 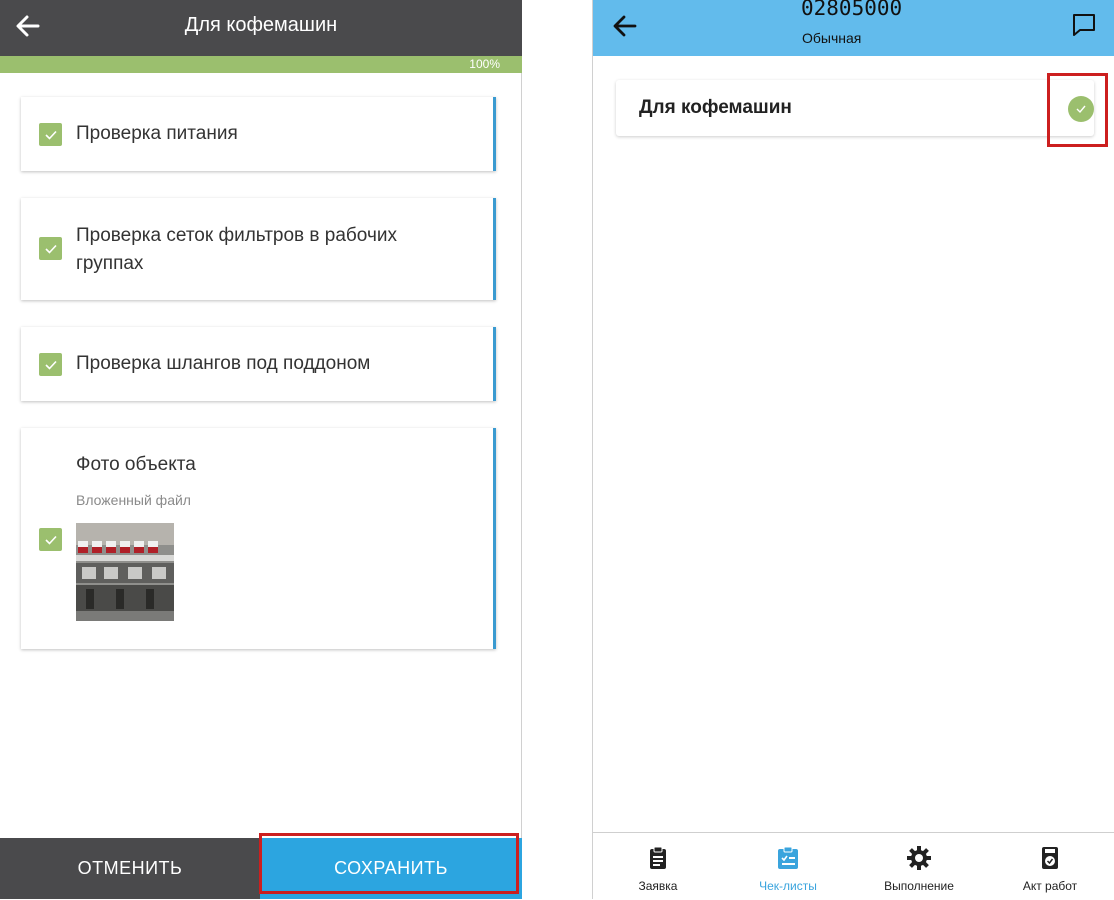 What do you see at coordinates (658, 886) in the screenshot?
I see `nav-label: Заявка` at bounding box center [658, 886].